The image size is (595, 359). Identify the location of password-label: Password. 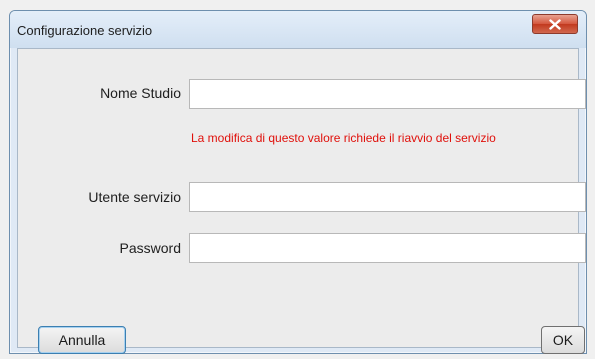
(150, 248).